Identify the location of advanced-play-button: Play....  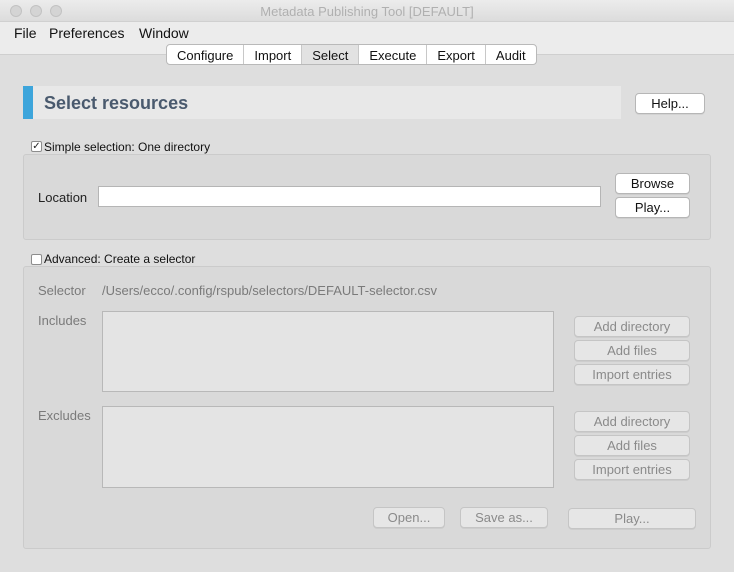
(632, 518).